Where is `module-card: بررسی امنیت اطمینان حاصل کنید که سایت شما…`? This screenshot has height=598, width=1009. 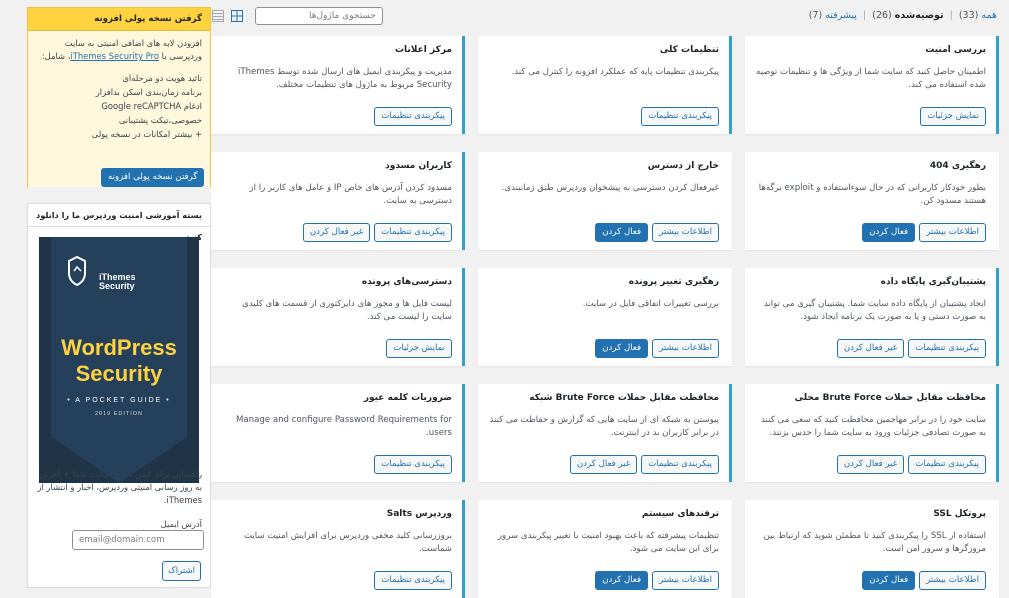 module-card: بررسی امنیت اطمینان حاصل کنید که سایت شما… is located at coordinates (872, 85).